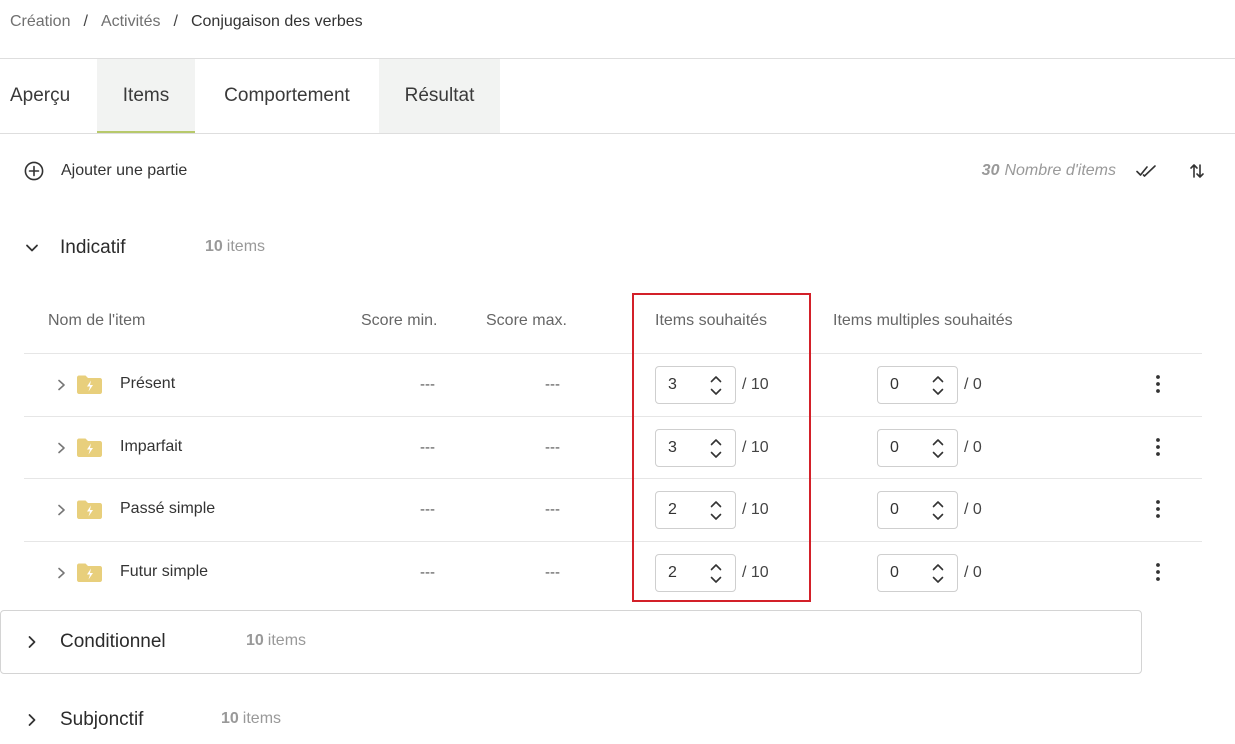  Describe the element at coordinates (276, 641) in the screenshot. I see `section-count: 10 items` at that location.